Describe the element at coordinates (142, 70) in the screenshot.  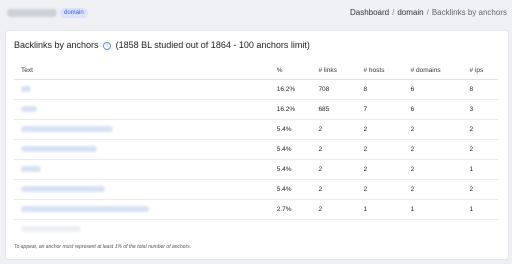
I see `column-header-text: Text` at that location.